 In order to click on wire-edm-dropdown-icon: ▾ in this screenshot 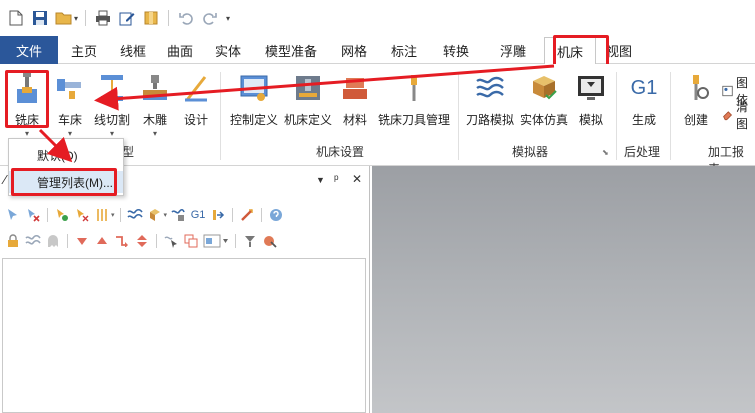, I will do `click(111, 133)`.